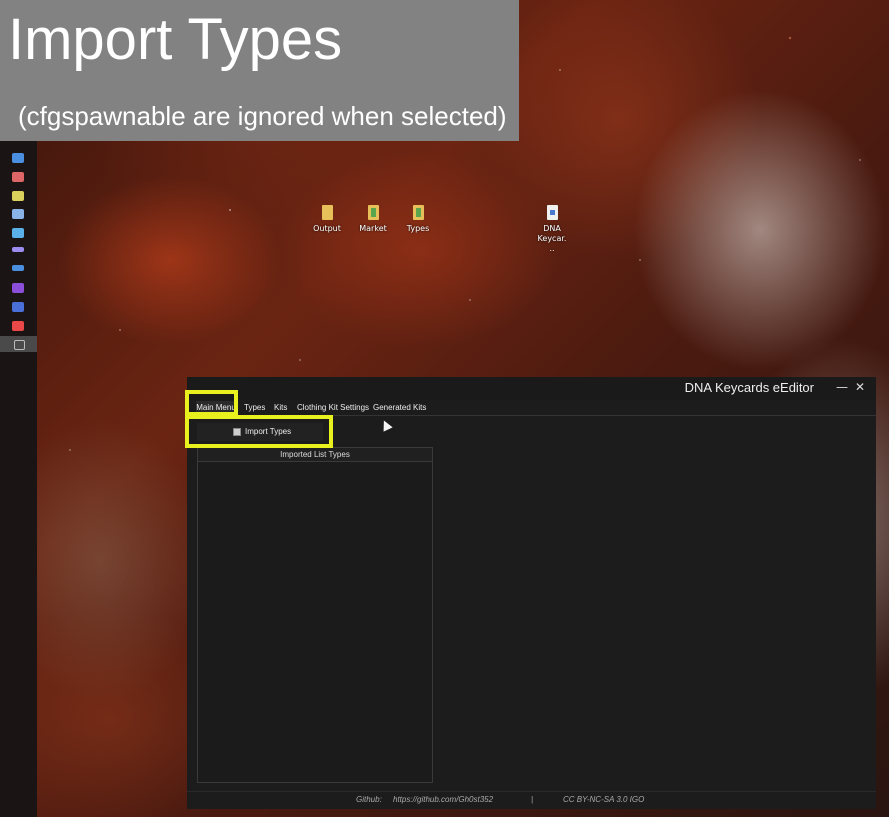  Describe the element at coordinates (552, 212) in the screenshot. I see `file-icon` at that location.